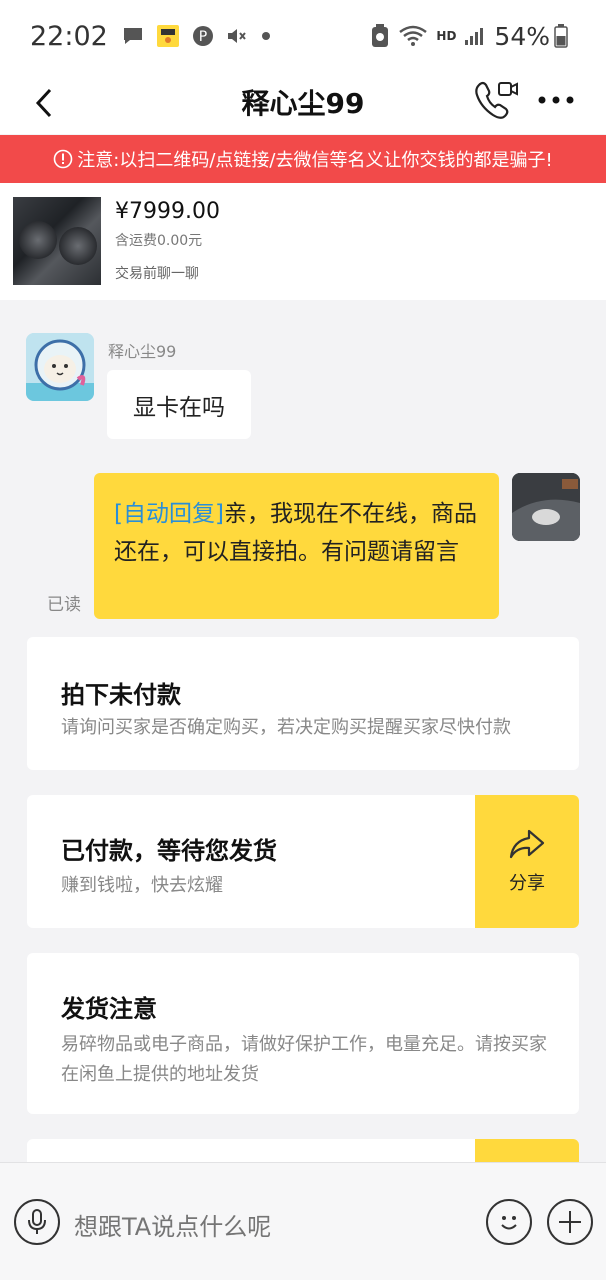 Image resolution: width=606 pixels, height=1280 pixels. Describe the element at coordinates (64, 605) in the screenshot. I see `read-status: 已读` at that location.